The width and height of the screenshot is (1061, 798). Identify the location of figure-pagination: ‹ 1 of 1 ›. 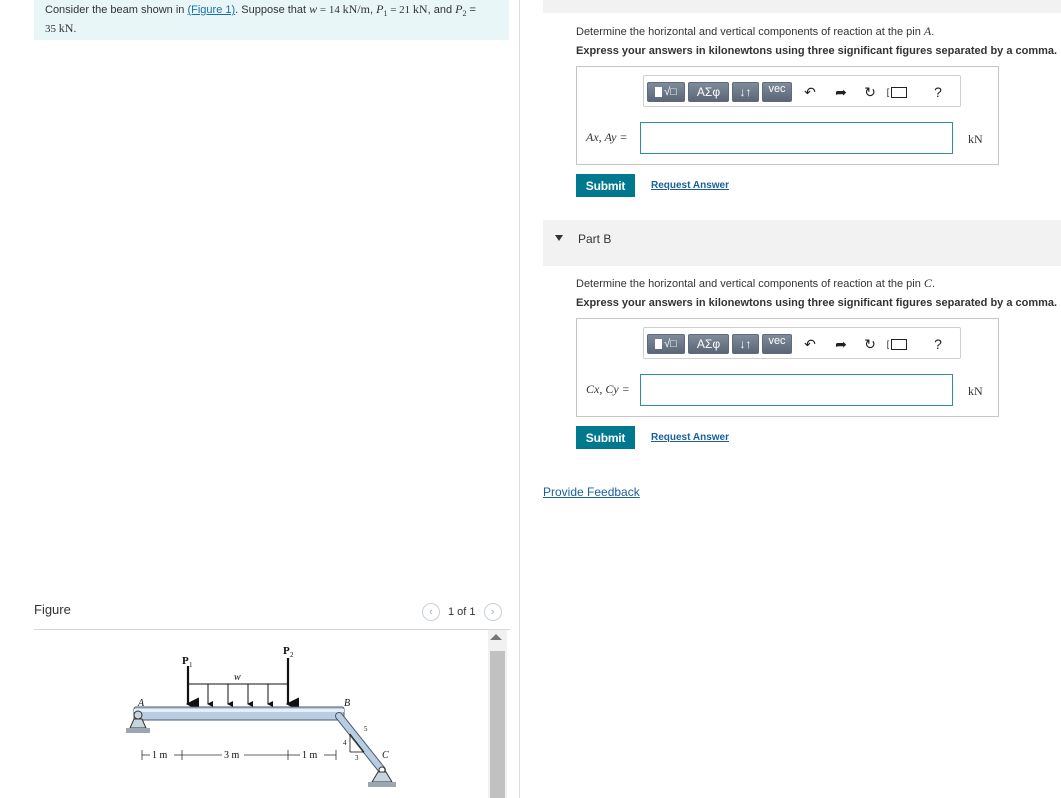
(462, 612).